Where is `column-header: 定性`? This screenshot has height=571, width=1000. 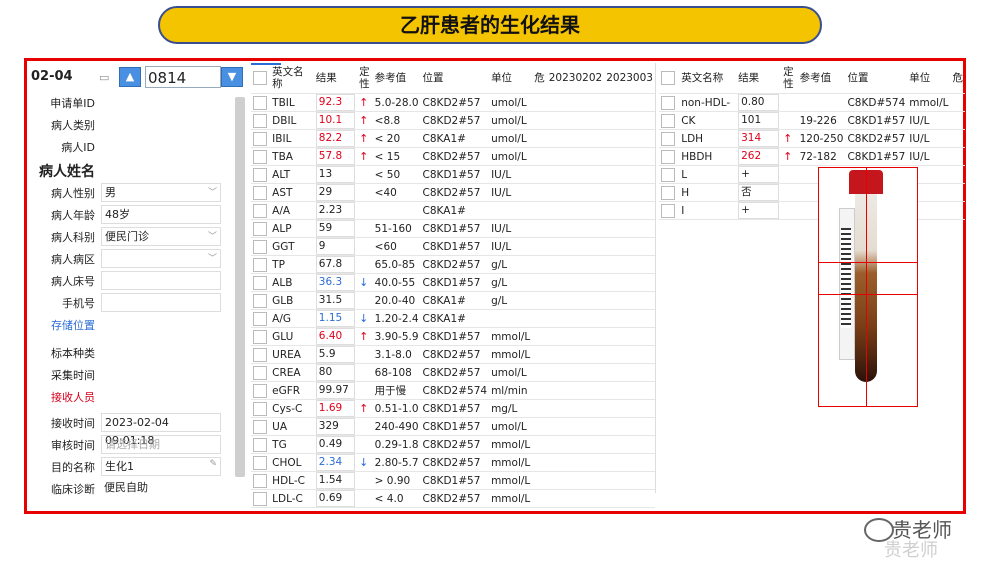 column-header: 定性 is located at coordinates (365, 78).